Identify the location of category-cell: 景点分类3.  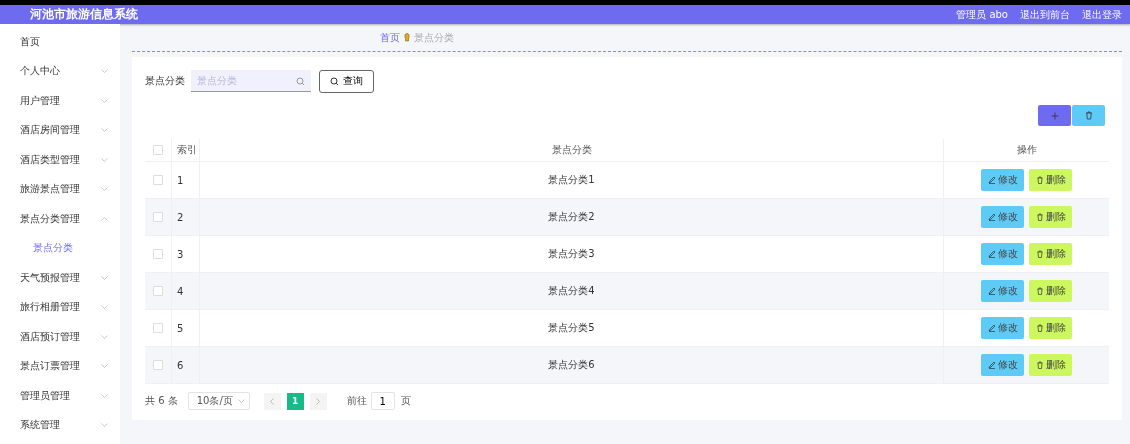
(571, 254).